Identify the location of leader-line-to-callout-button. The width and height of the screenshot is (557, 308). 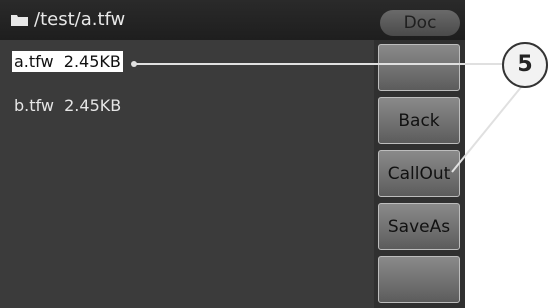
(487, 129).